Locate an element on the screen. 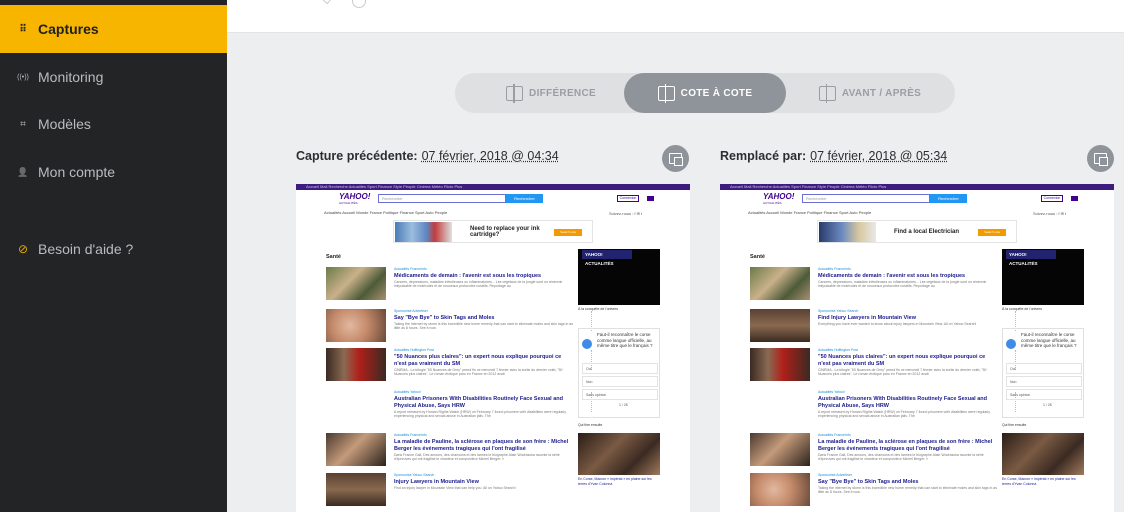  sidebar-item-label: Besoin d'aide ? is located at coordinates (86, 249).